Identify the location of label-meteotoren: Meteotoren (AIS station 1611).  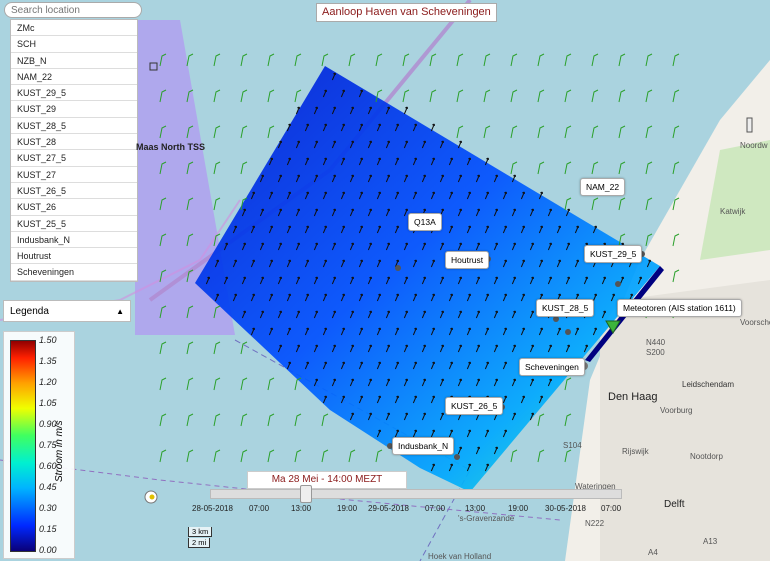
(679, 308).